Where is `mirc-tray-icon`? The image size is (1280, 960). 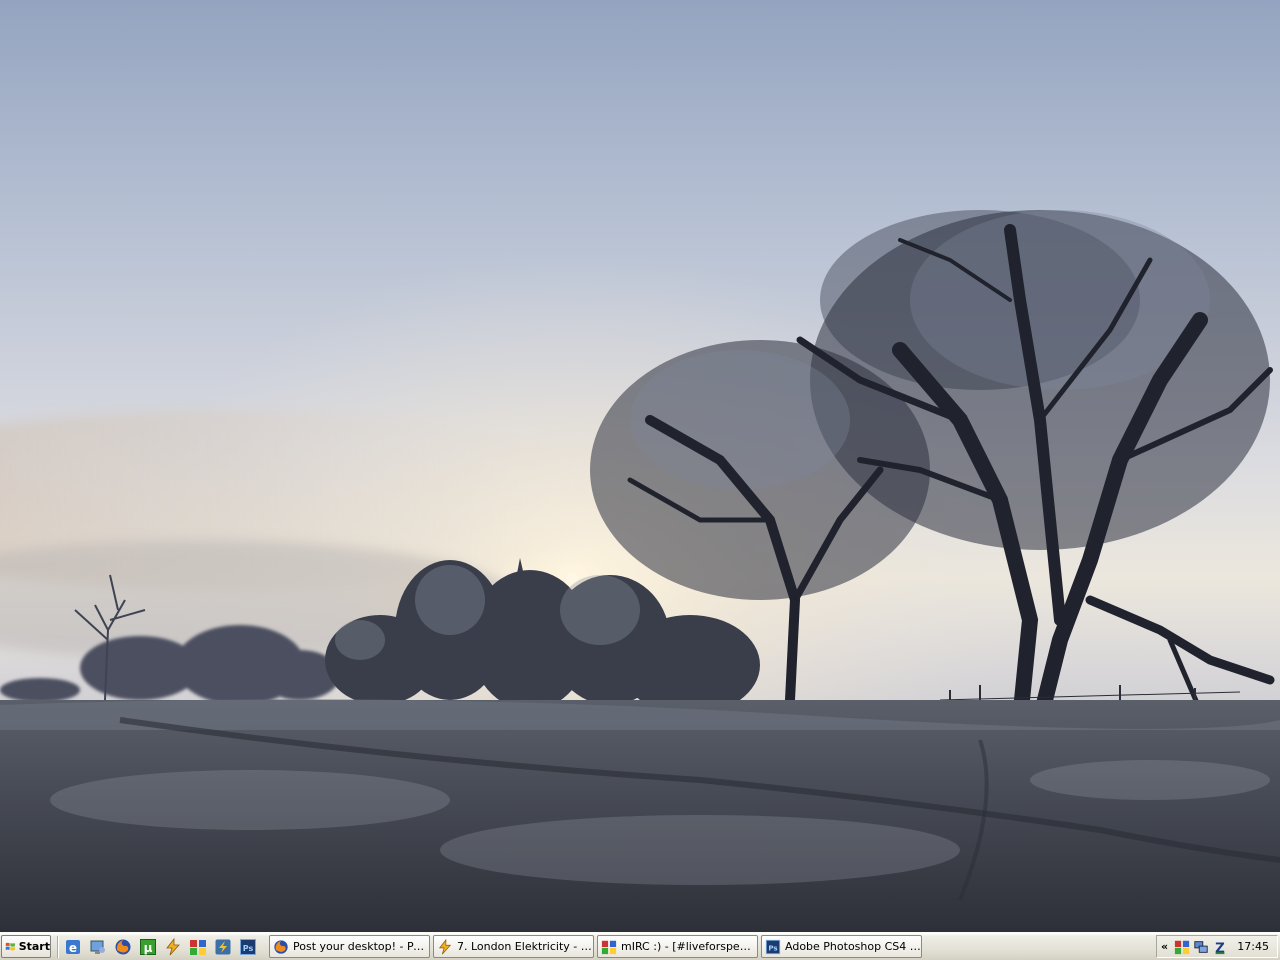 mirc-tray-icon is located at coordinates (1182, 947).